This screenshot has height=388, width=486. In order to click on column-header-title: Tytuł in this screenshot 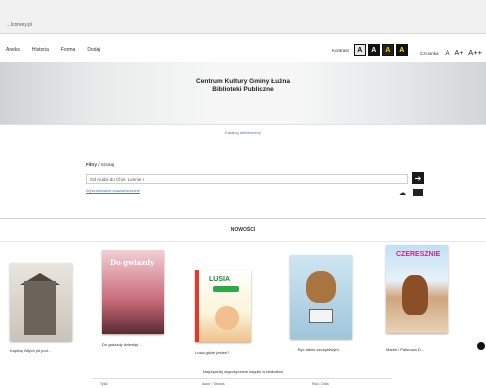, I will do `click(103, 384)`.